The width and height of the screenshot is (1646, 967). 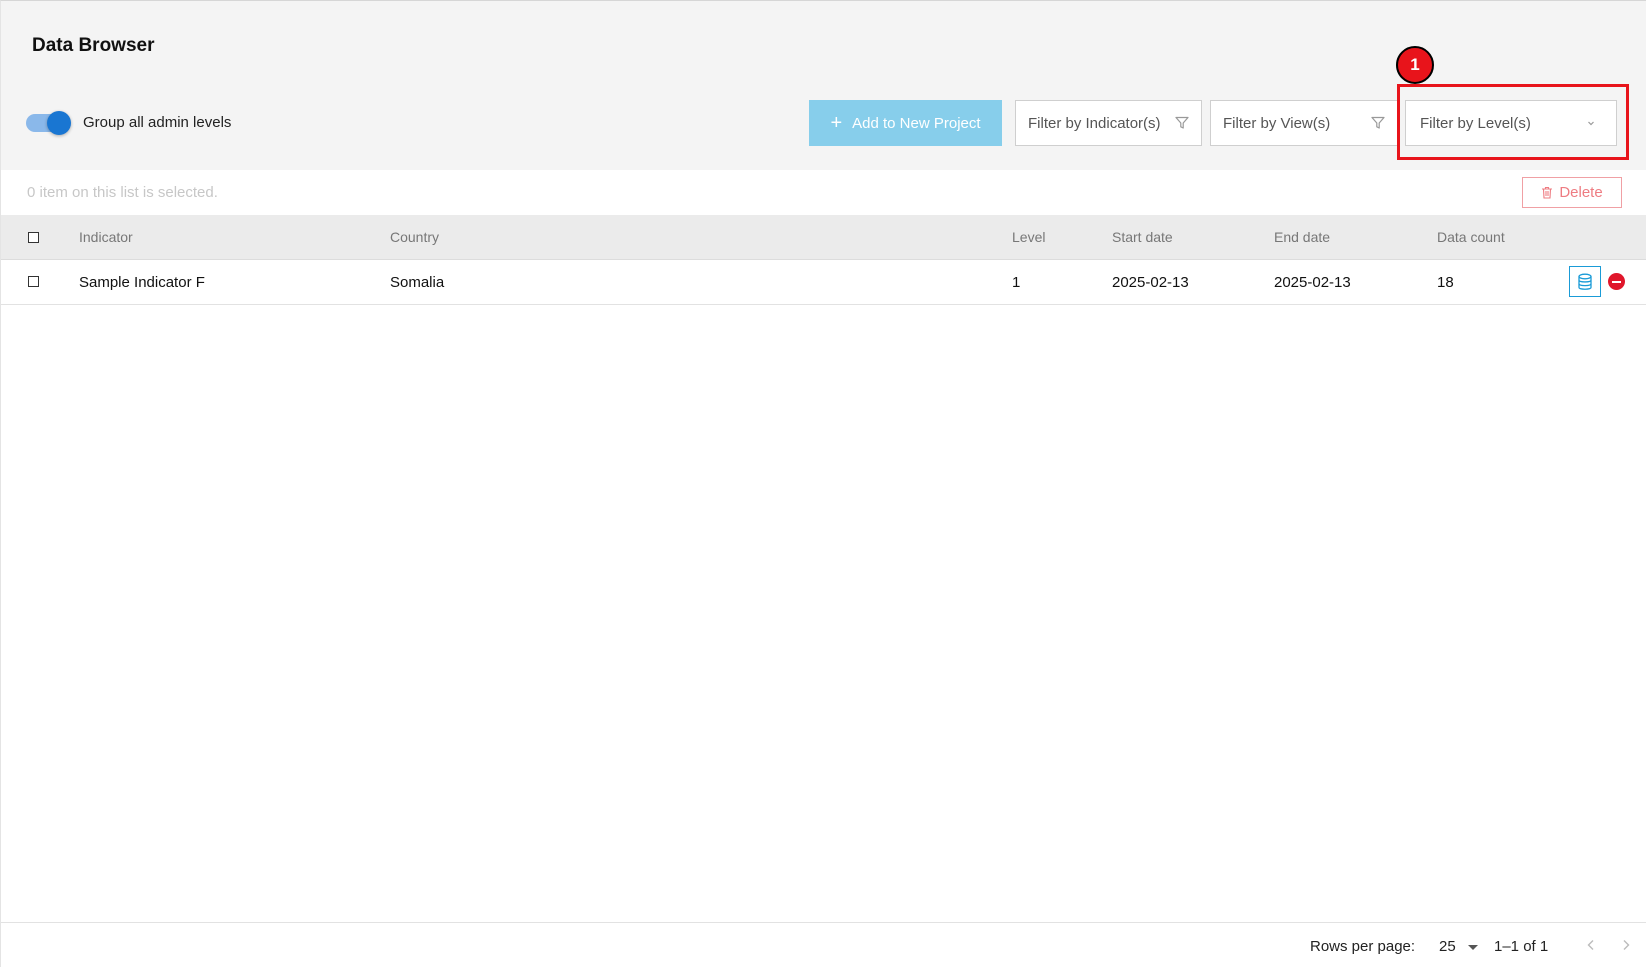 I want to click on selection-bar: 0 item on this list is selected. Delete, so click(x=823, y=192).